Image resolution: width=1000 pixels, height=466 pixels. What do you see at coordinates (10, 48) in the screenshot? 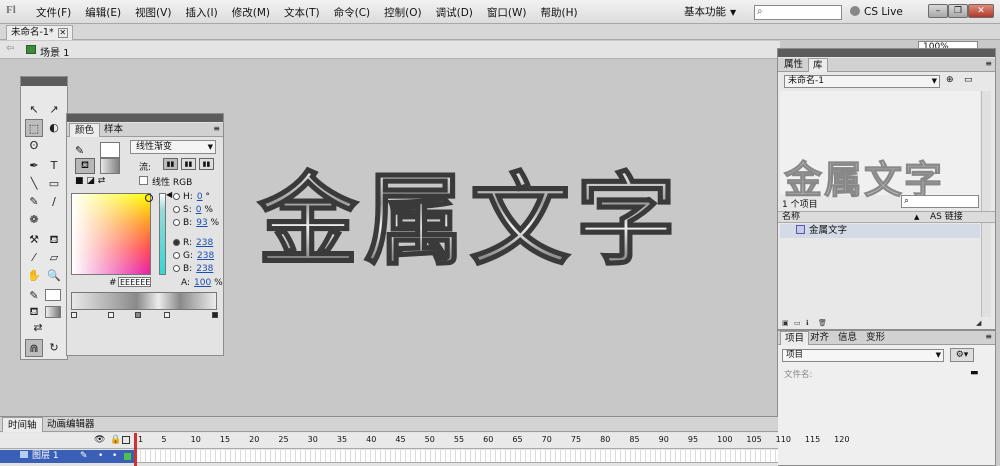
I see `back-arrow-icon: ⇦` at bounding box center [10, 48].